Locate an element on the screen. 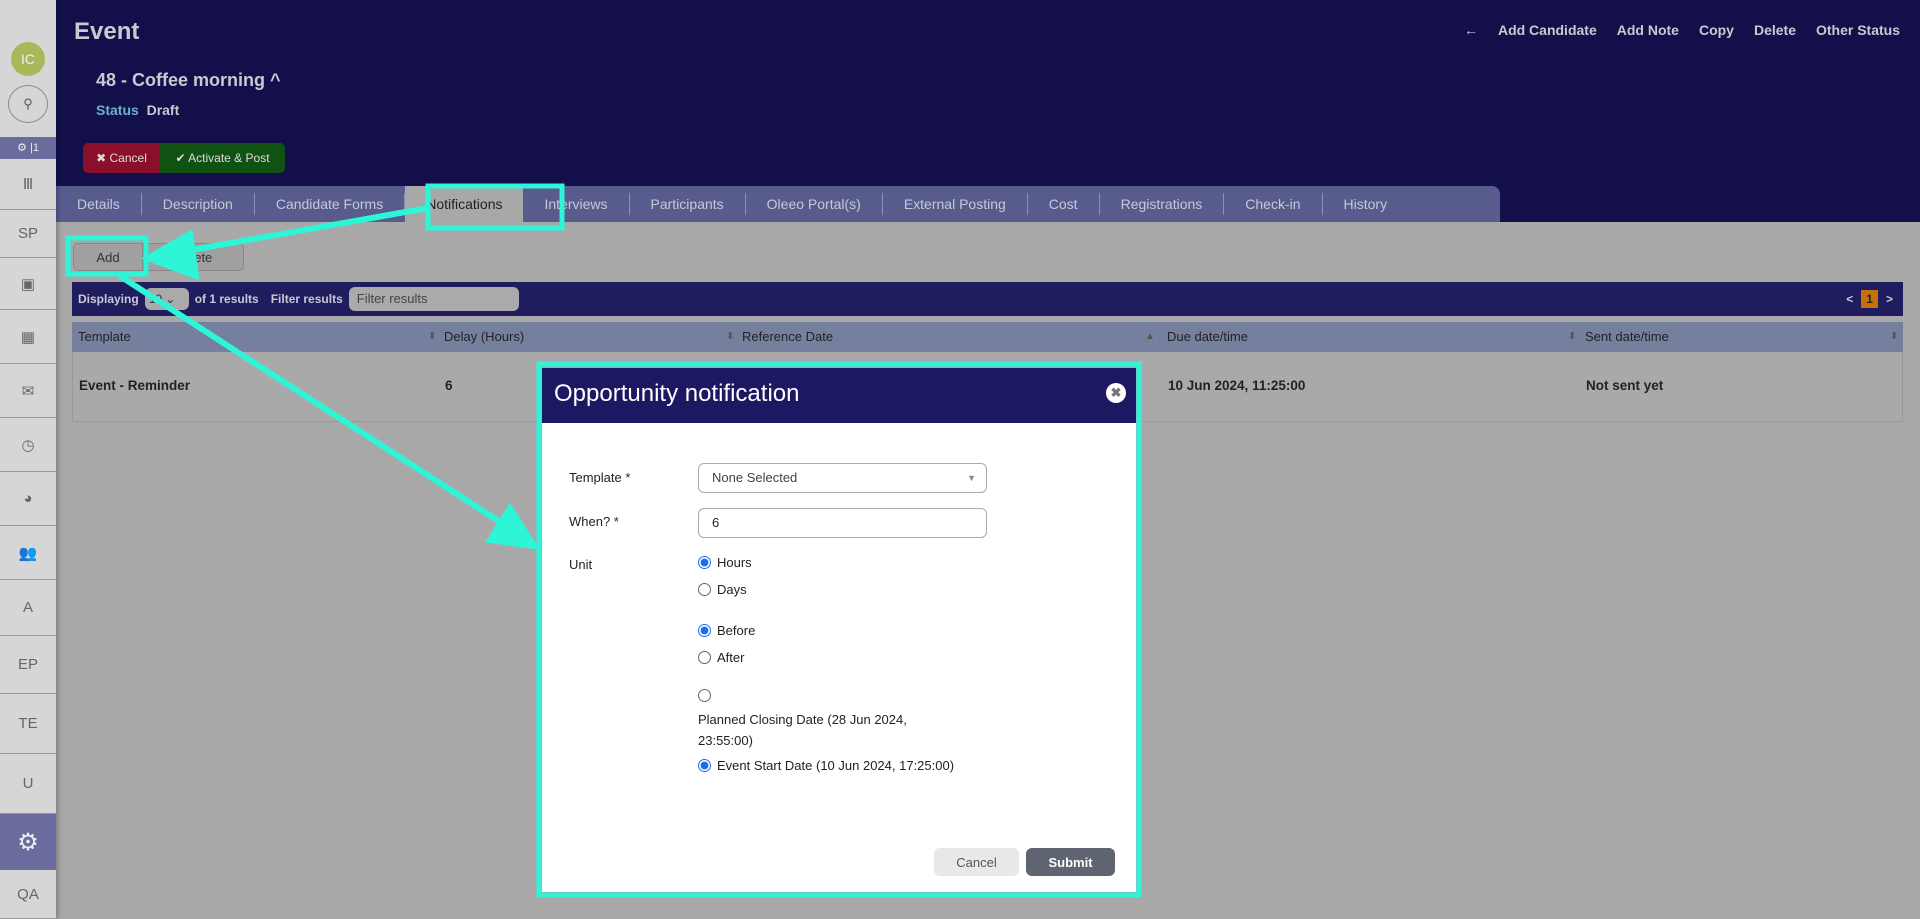 Image resolution: width=1920 pixels, height=919 pixels. tab-check-in: Check-in is located at coordinates (1273, 204).